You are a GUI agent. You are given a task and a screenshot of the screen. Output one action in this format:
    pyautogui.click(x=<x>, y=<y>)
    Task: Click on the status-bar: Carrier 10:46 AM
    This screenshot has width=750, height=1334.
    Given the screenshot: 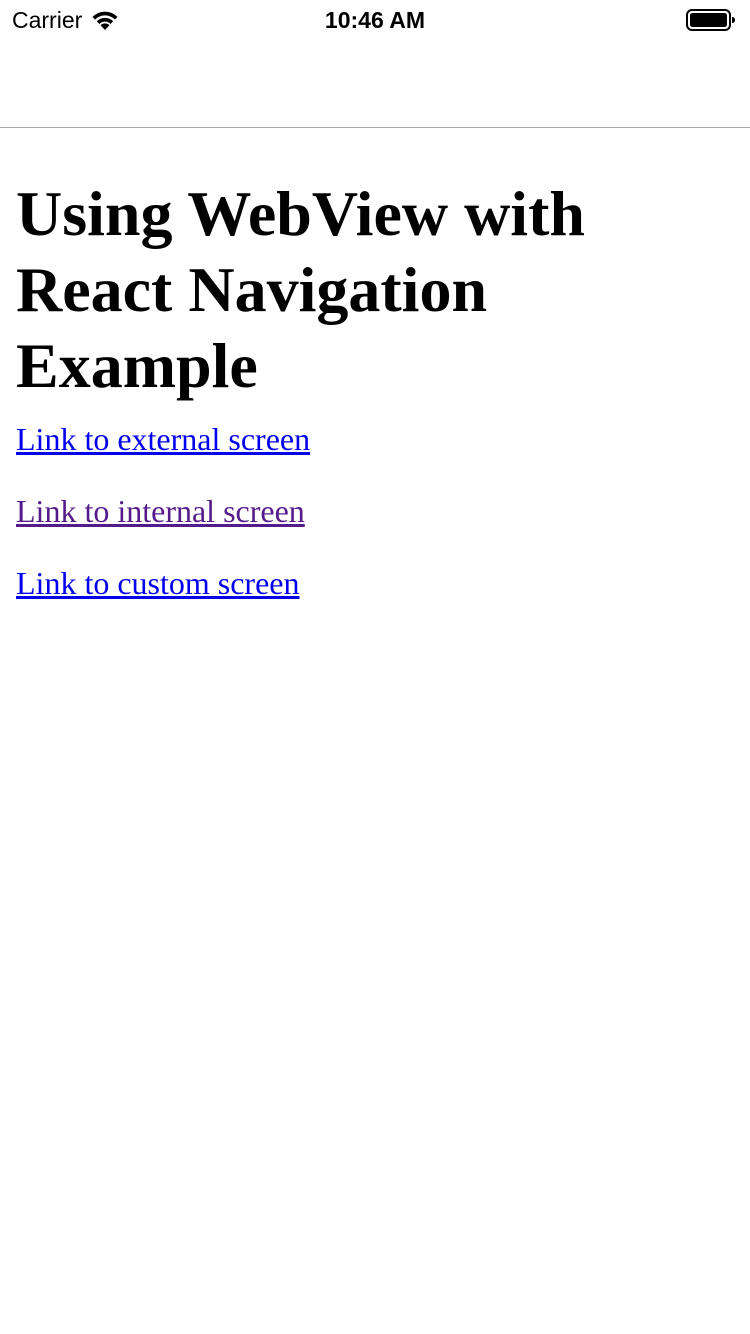 What is the action you would take?
    pyautogui.click(x=375, y=20)
    